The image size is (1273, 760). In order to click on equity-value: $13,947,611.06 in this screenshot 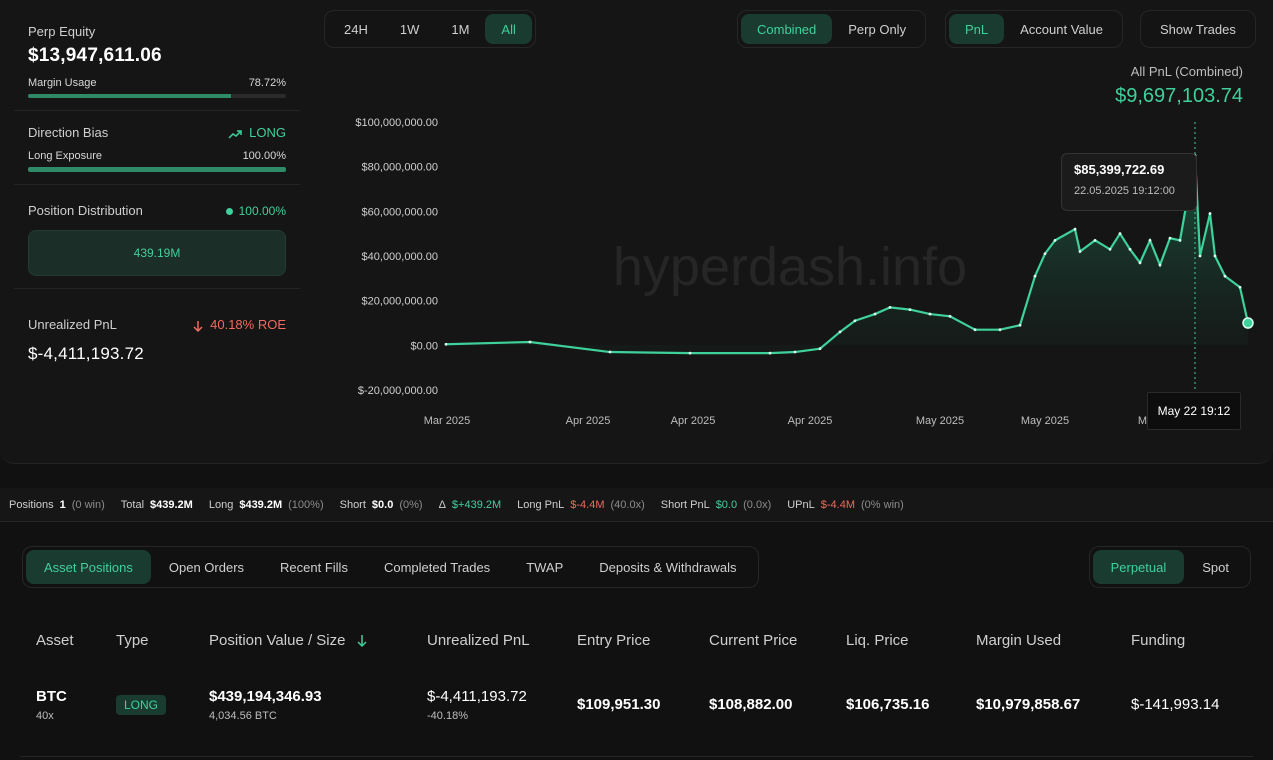, I will do `click(95, 55)`.